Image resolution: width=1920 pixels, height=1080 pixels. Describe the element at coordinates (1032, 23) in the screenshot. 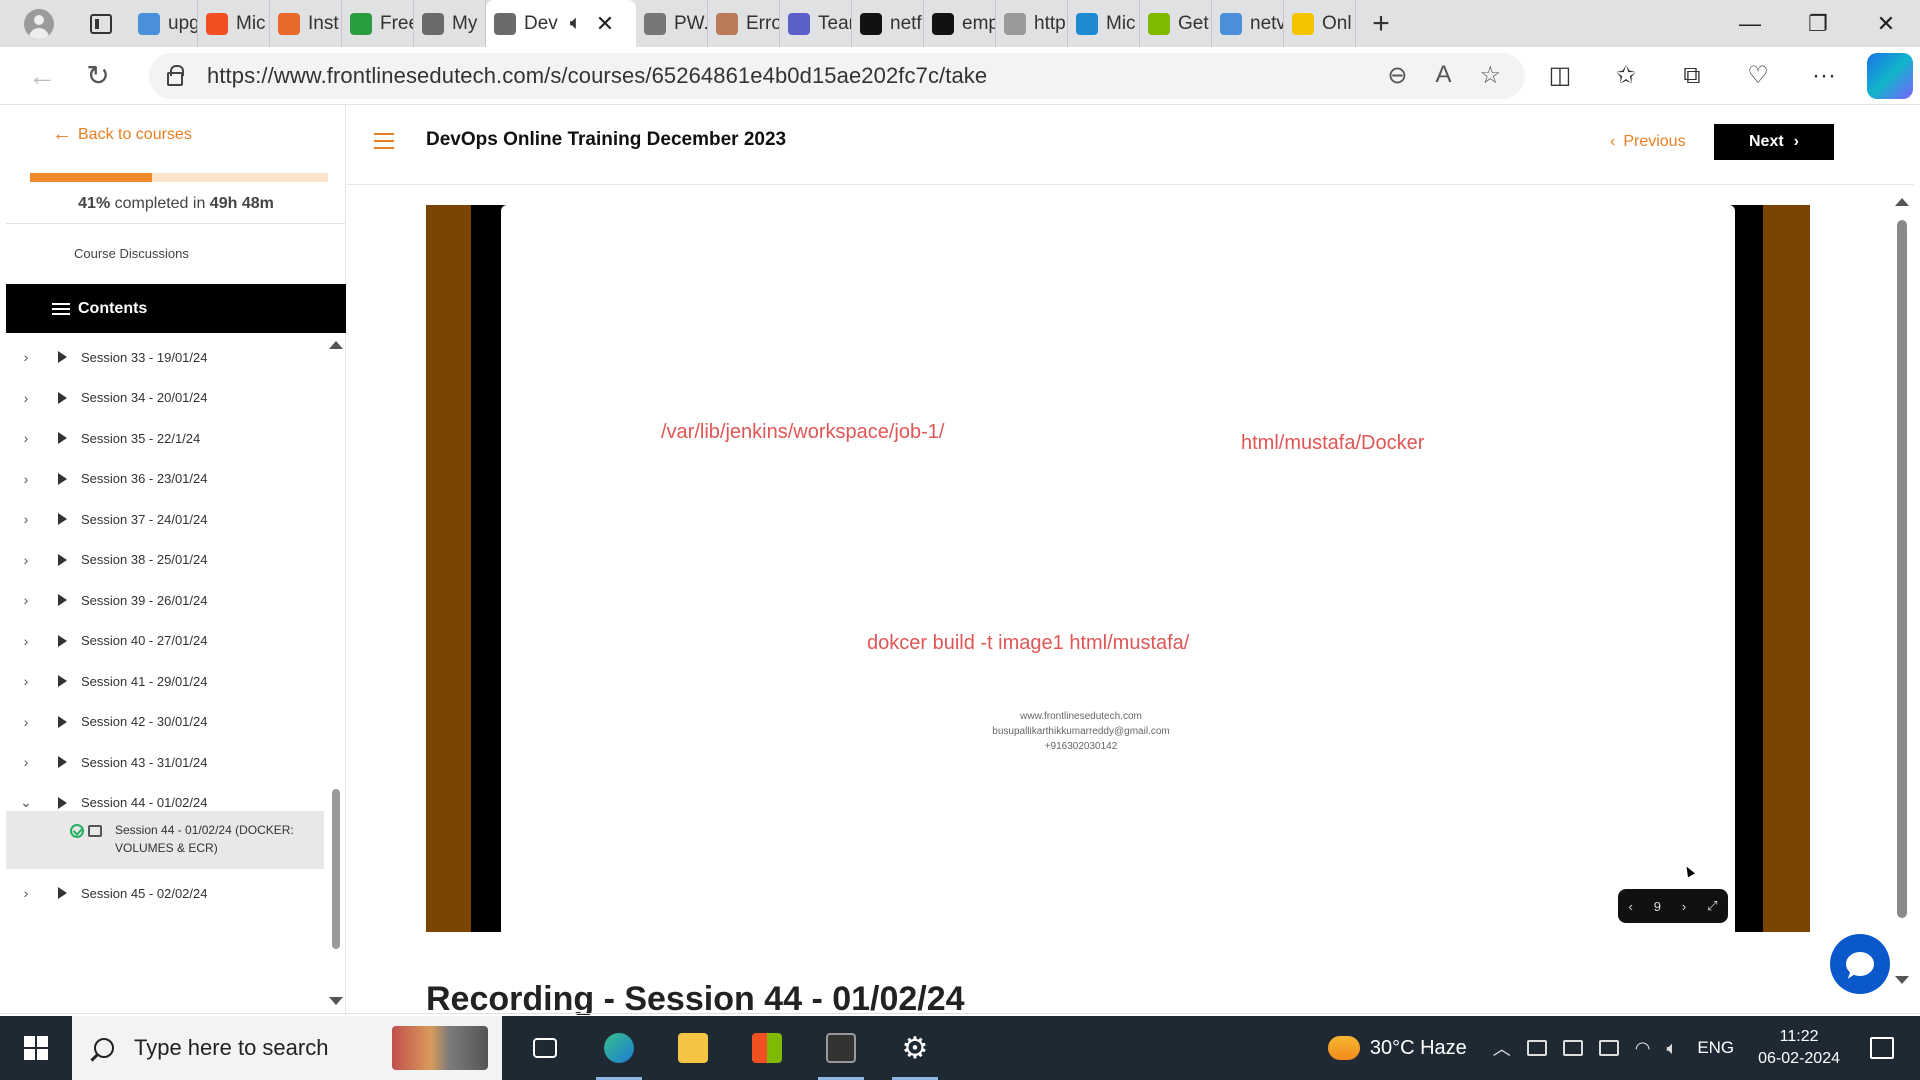

I see `browser-tab: http` at that location.